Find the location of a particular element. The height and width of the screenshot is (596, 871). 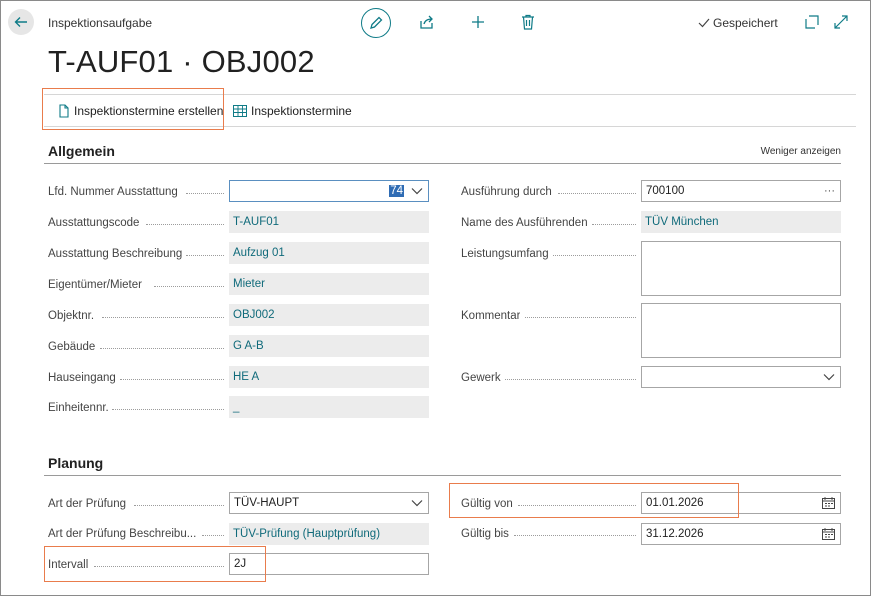

more-options-icon: ··· is located at coordinates (829, 191).